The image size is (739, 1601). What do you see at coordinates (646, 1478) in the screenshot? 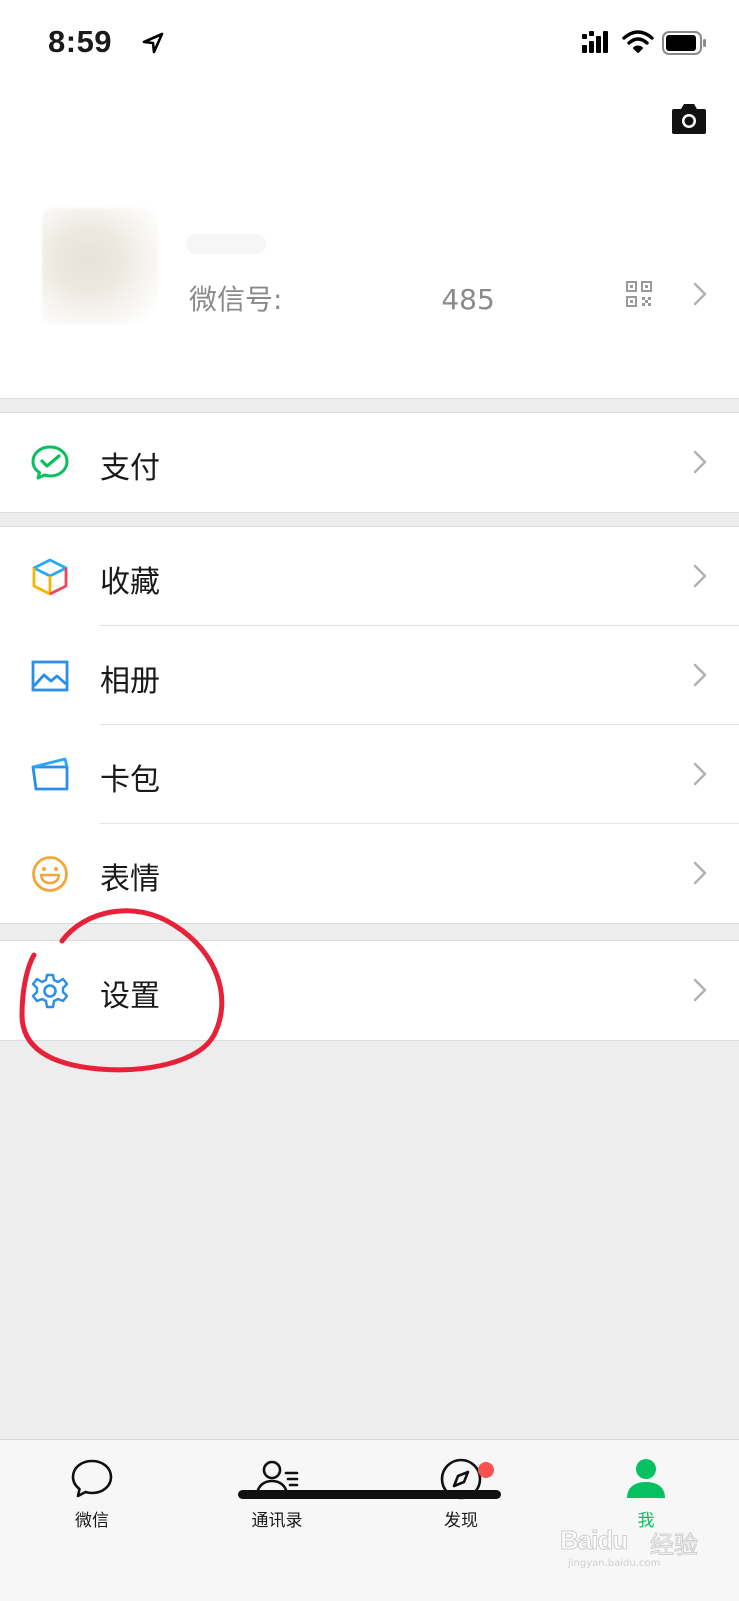
I see `person-icon` at bounding box center [646, 1478].